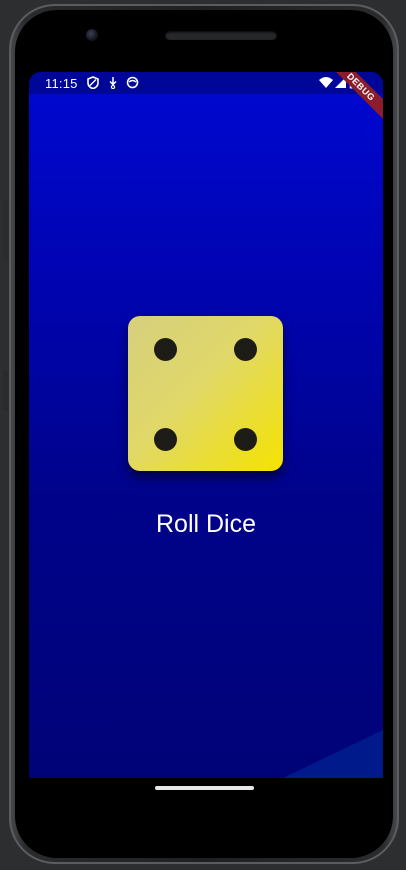 The height and width of the screenshot is (870, 406). I want to click on background-accent, so click(333, 754).